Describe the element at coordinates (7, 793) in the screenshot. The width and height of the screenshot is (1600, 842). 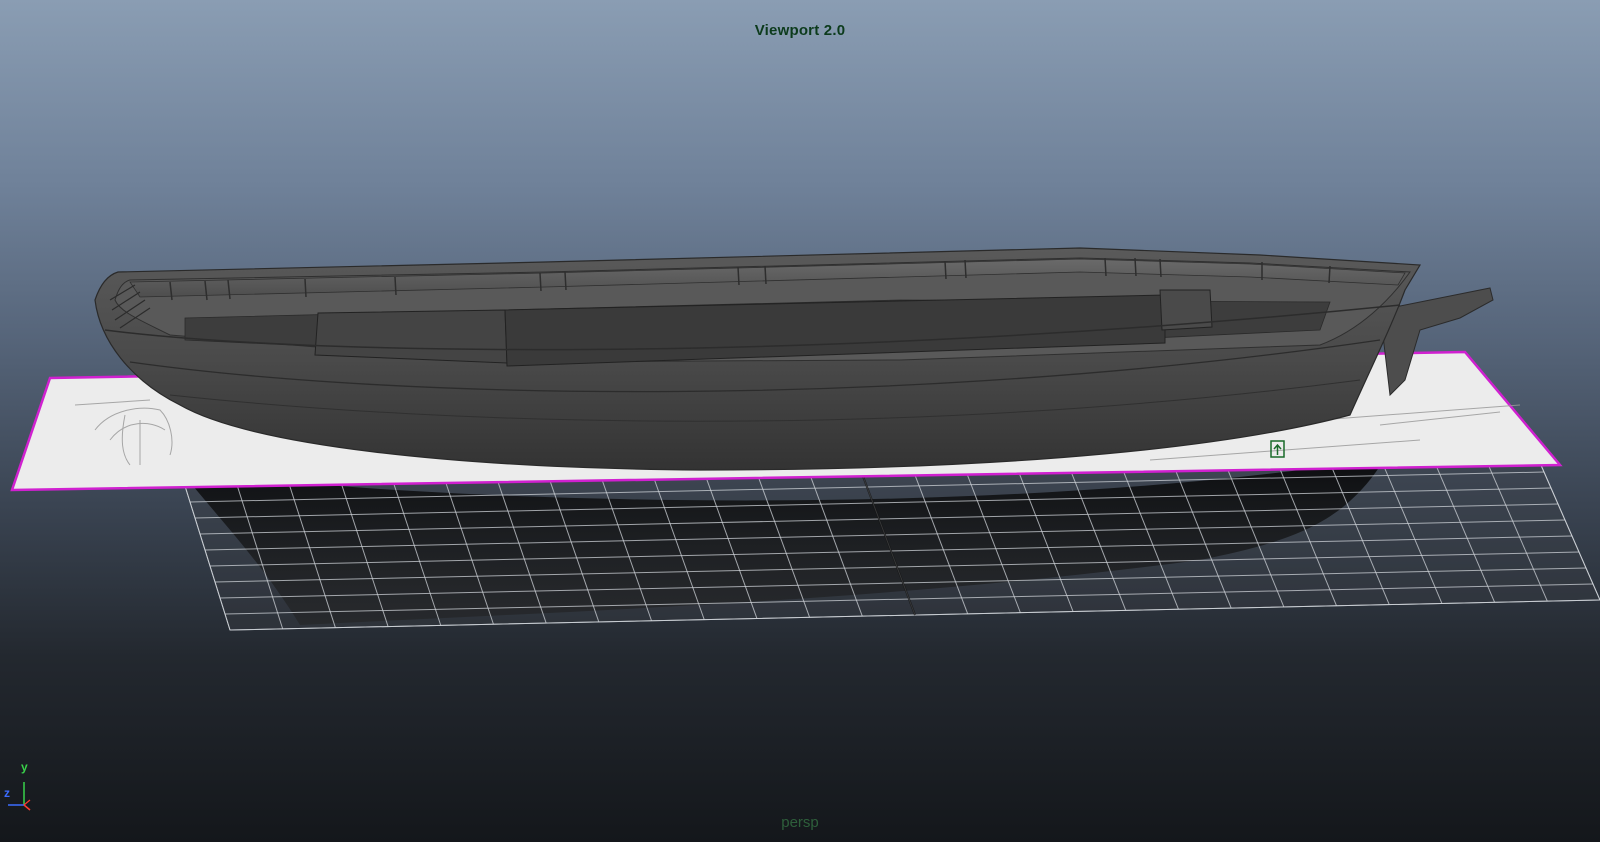
I see `axis-z-label: z` at that location.